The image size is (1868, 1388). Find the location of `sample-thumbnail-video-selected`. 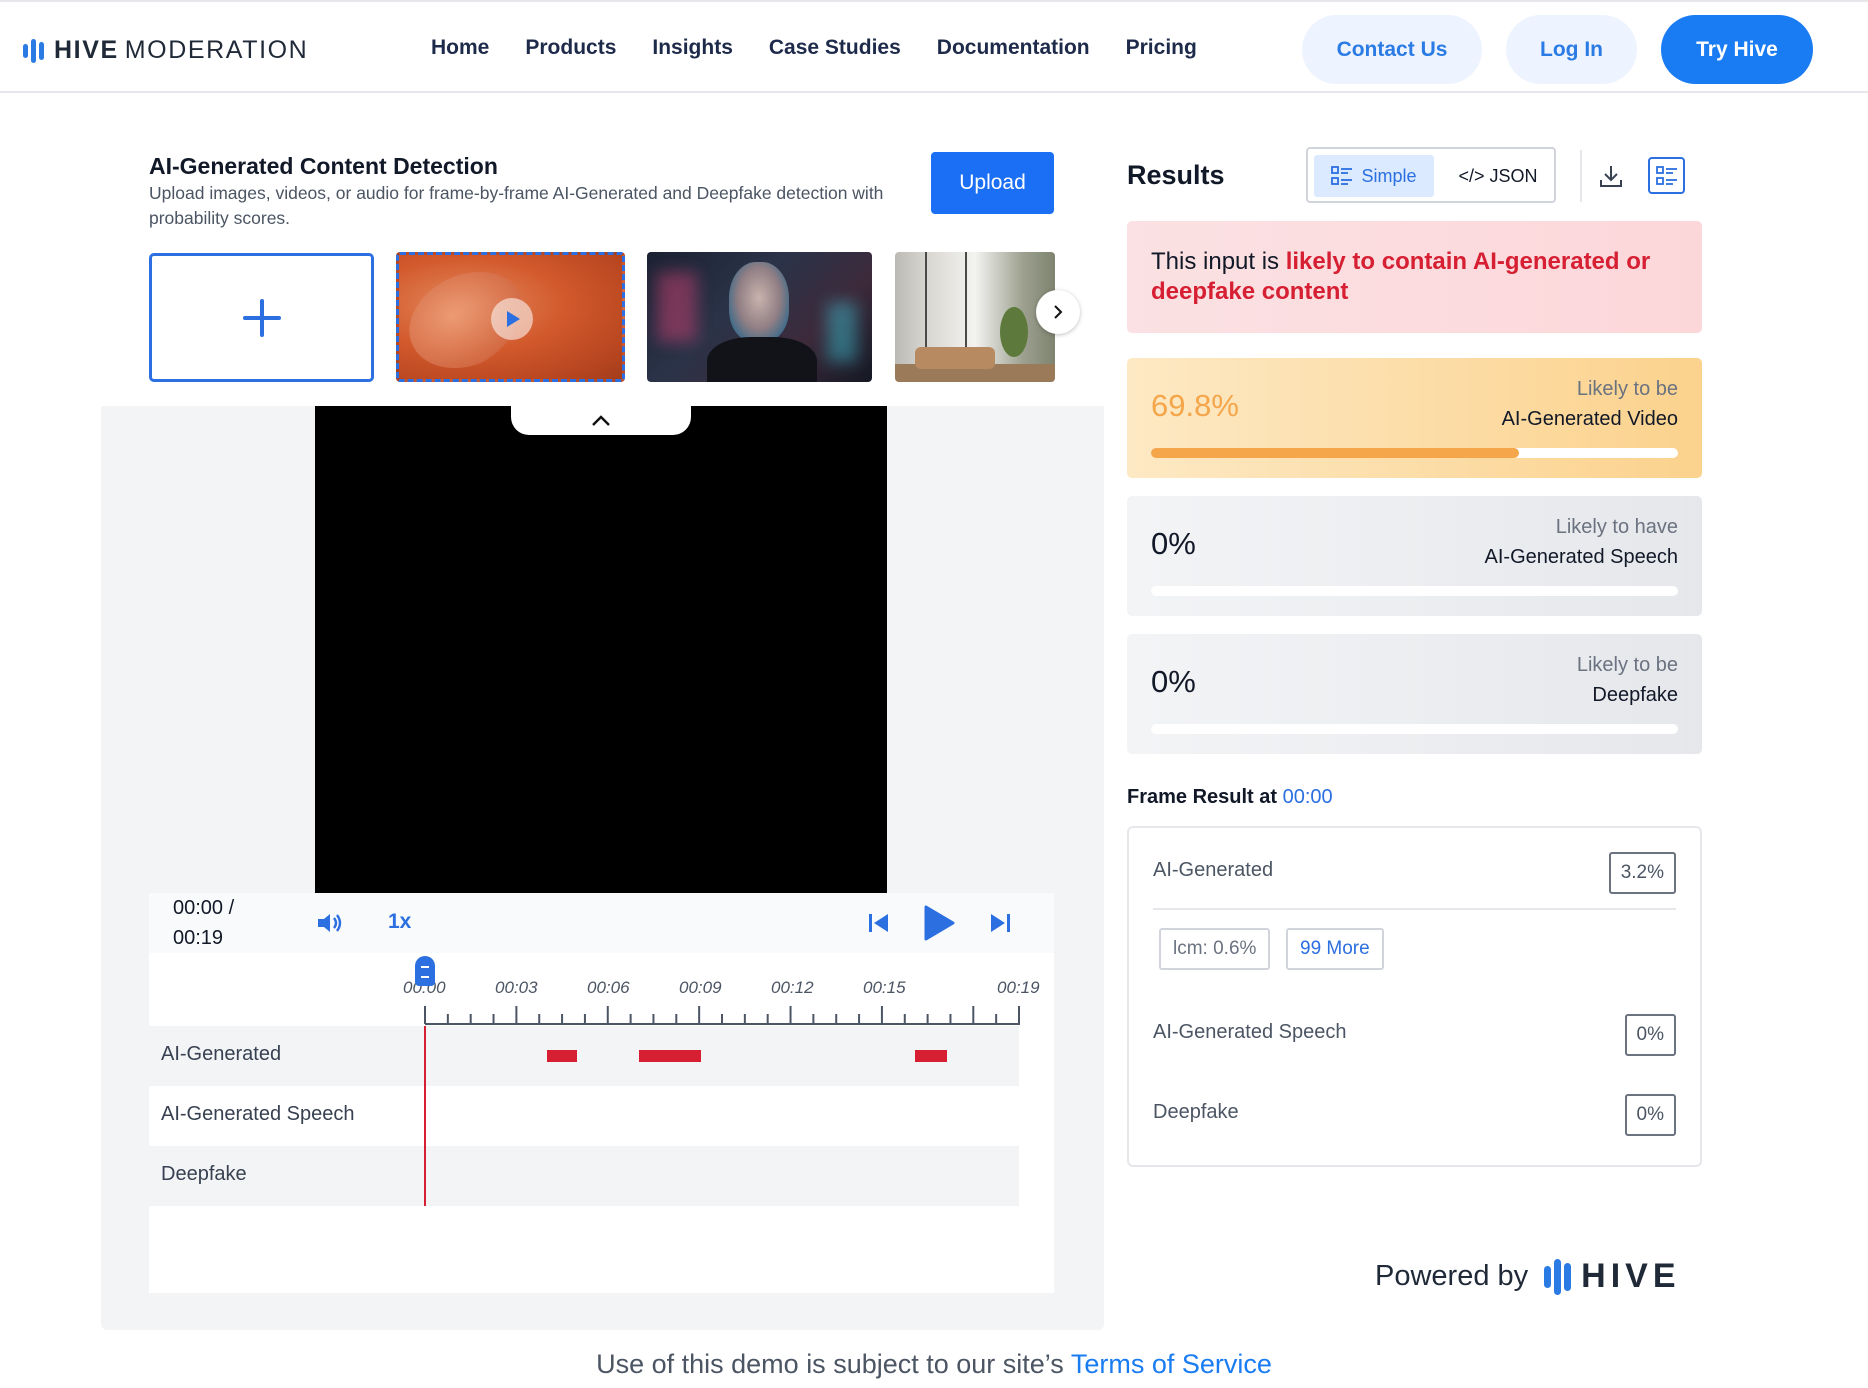

sample-thumbnail-video-selected is located at coordinates (510, 317).